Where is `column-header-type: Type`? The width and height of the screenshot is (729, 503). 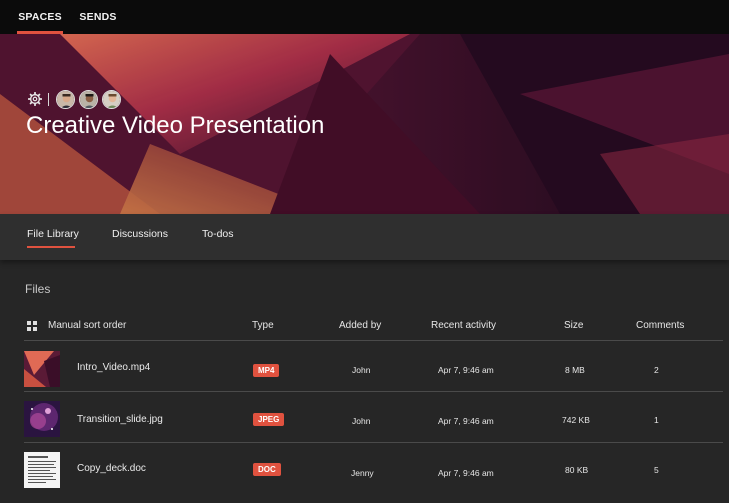 column-header-type: Type is located at coordinates (263, 325).